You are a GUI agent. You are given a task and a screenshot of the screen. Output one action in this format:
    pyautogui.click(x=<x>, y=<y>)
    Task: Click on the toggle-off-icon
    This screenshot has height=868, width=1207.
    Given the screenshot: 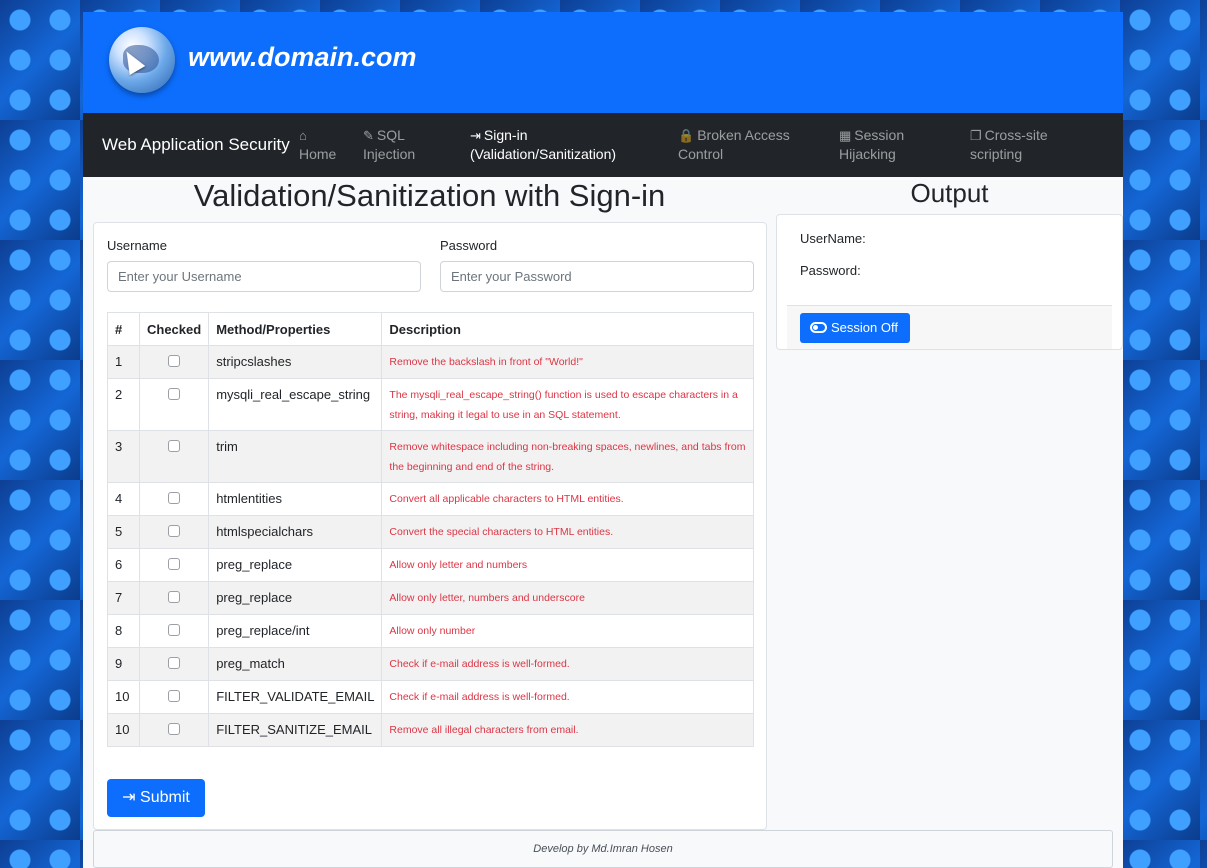 What is the action you would take?
    pyautogui.click(x=818, y=327)
    